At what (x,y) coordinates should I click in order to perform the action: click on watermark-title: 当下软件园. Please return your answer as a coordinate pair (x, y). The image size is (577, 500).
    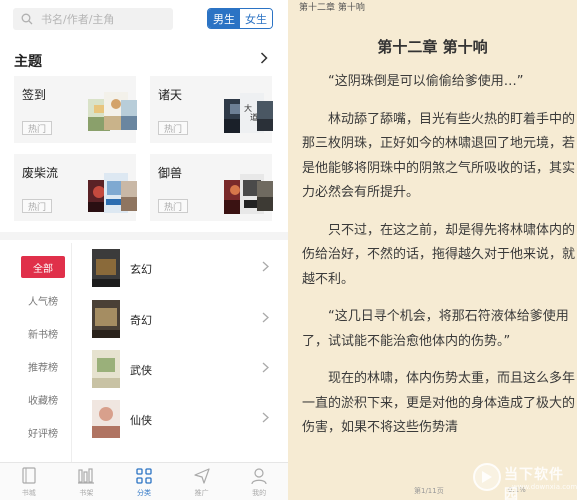
    Looking at the image, I should click on (534, 483).